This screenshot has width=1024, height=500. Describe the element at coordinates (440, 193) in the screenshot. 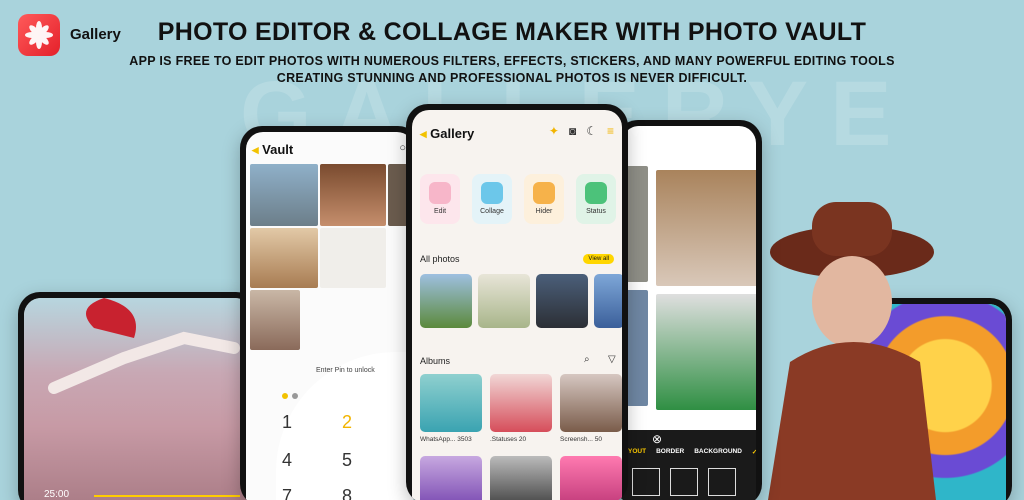

I see `edit-icon` at that location.